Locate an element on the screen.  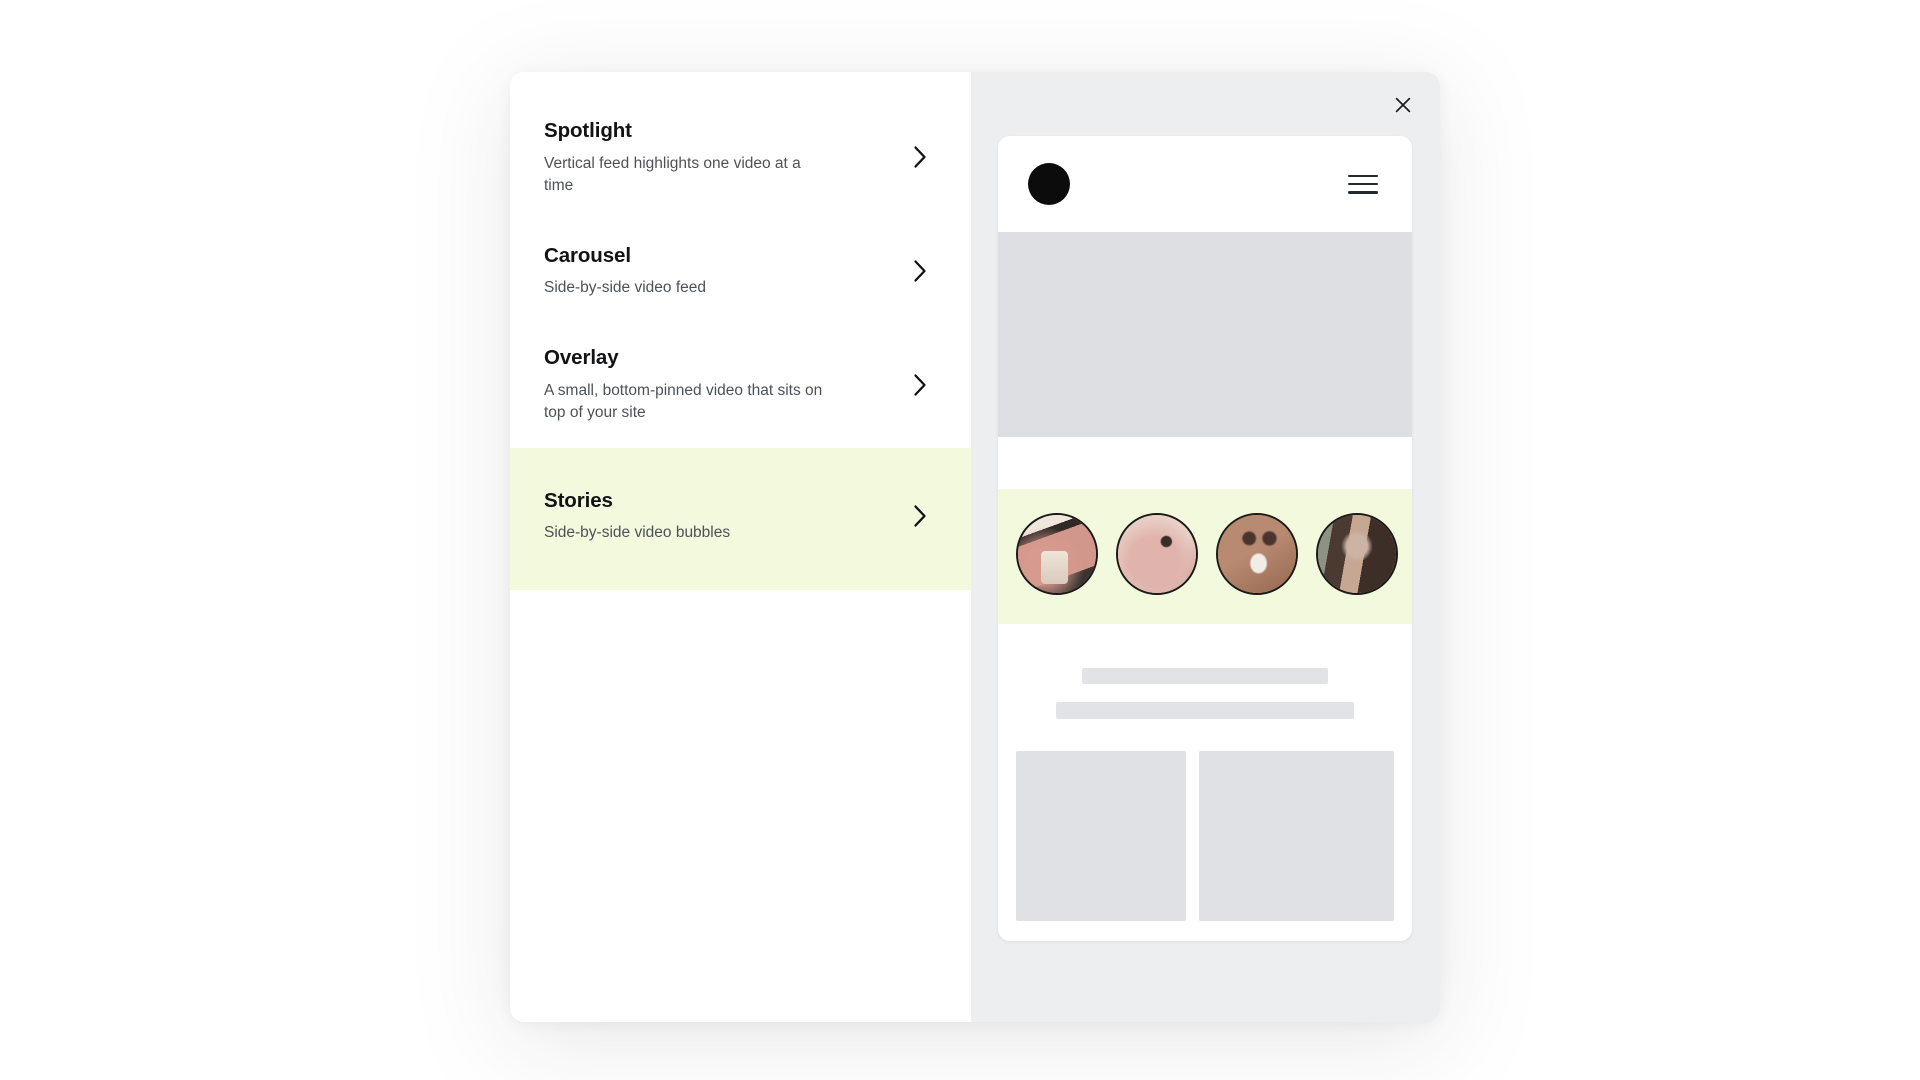
layout-item-title: Carousel is located at coordinates (587, 255).